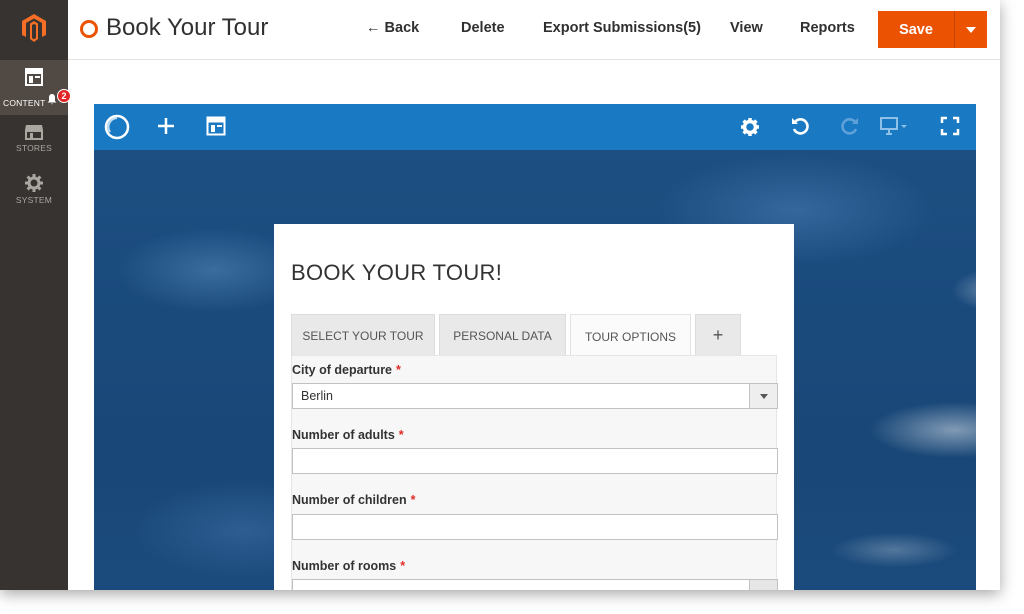 The image size is (1024, 614). Describe the element at coordinates (34, 28) in the screenshot. I see `magento-logo-icon` at that location.